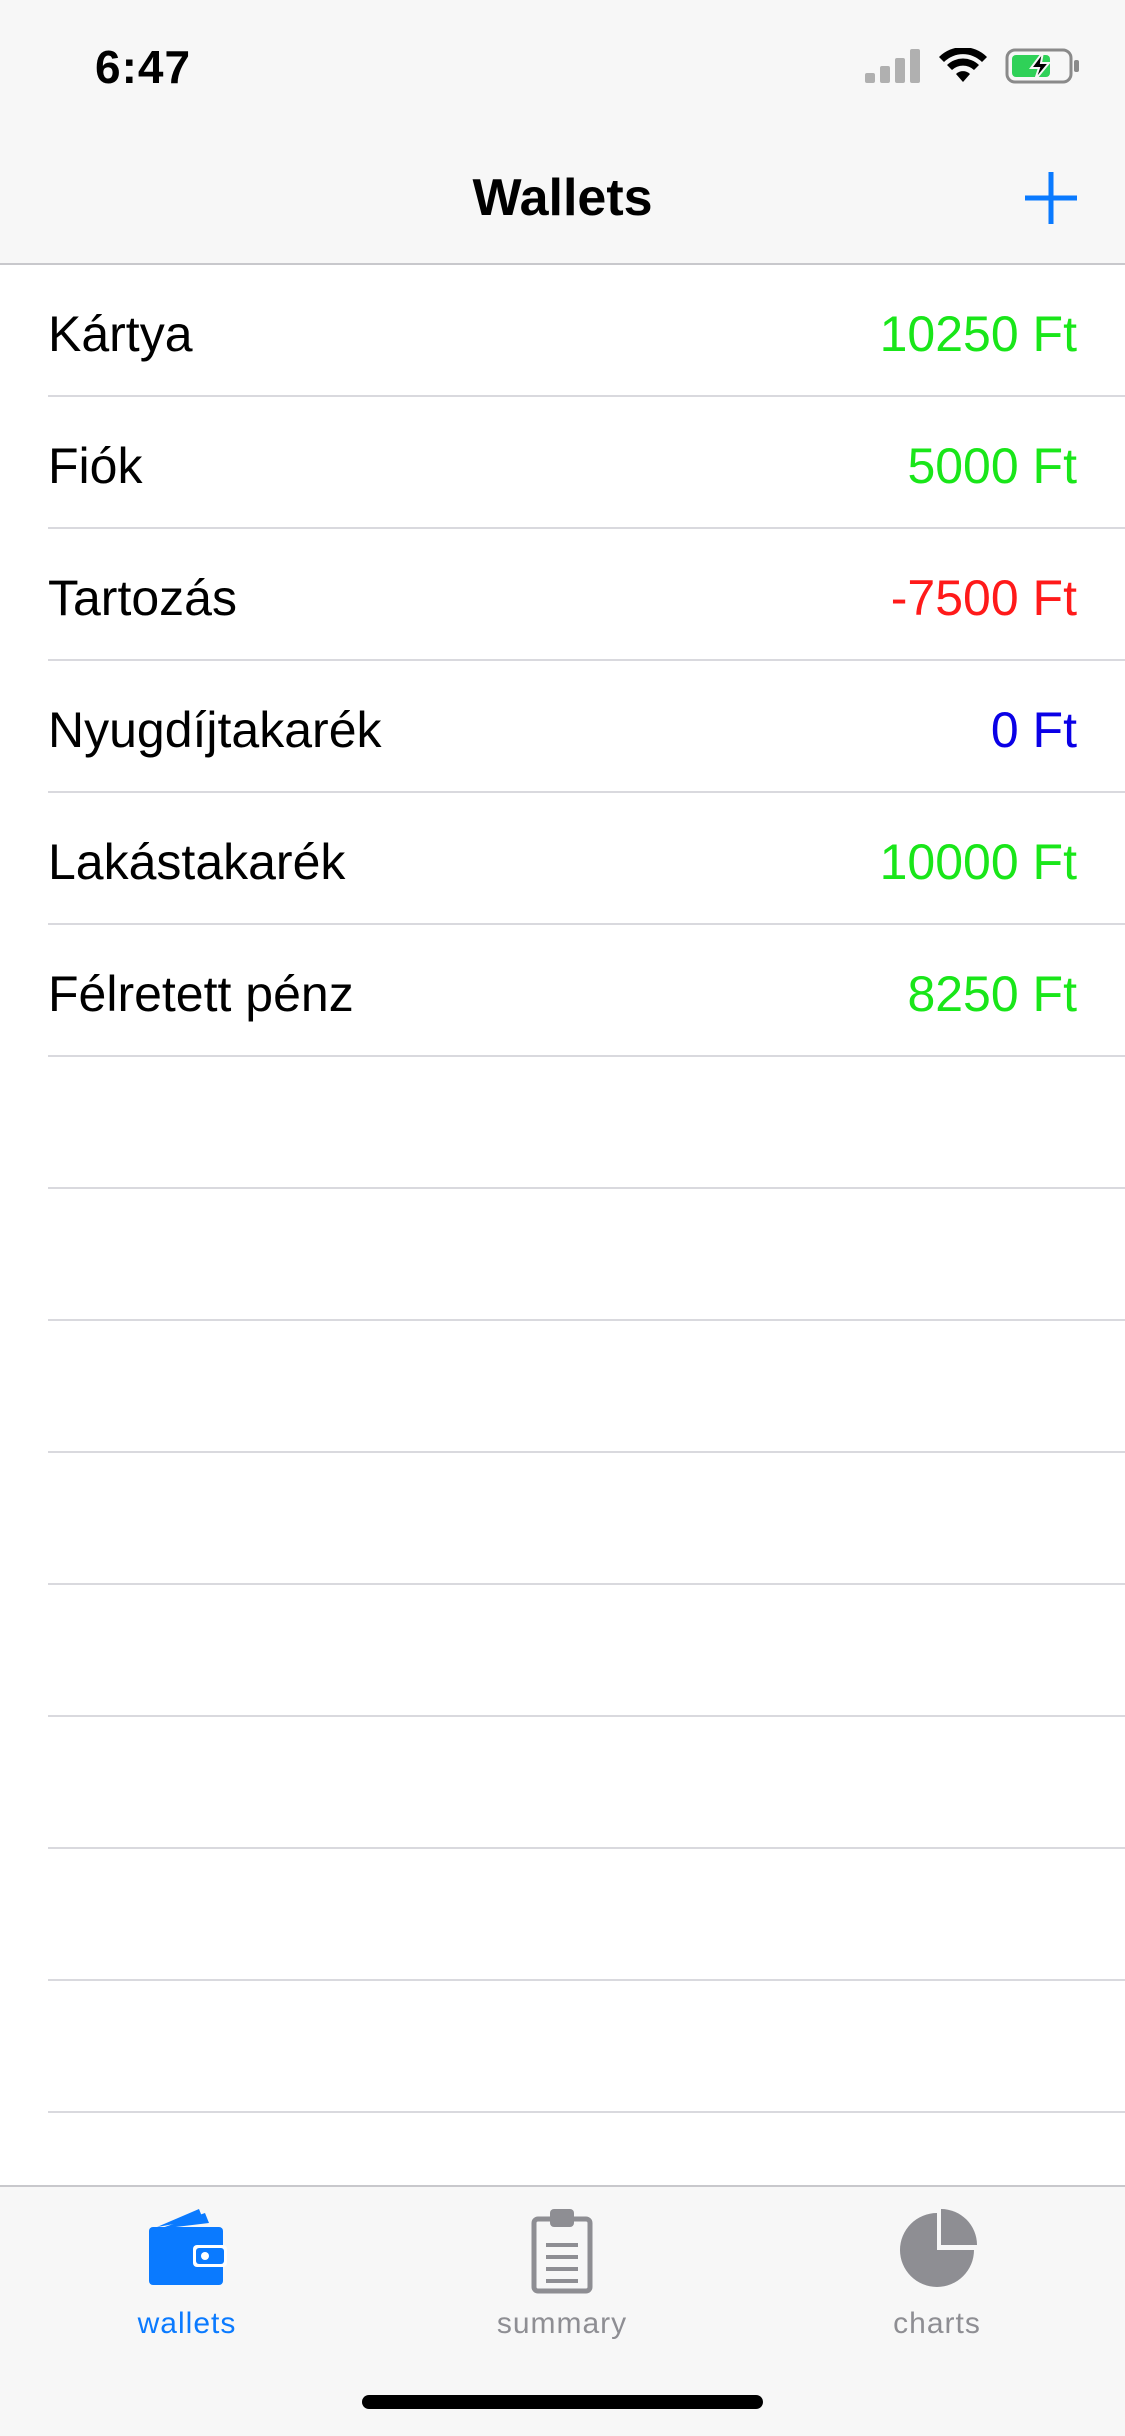 This screenshot has width=1125, height=2436. What do you see at coordinates (143, 67) in the screenshot?
I see `status-time: 6:47` at bounding box center [143, 67].